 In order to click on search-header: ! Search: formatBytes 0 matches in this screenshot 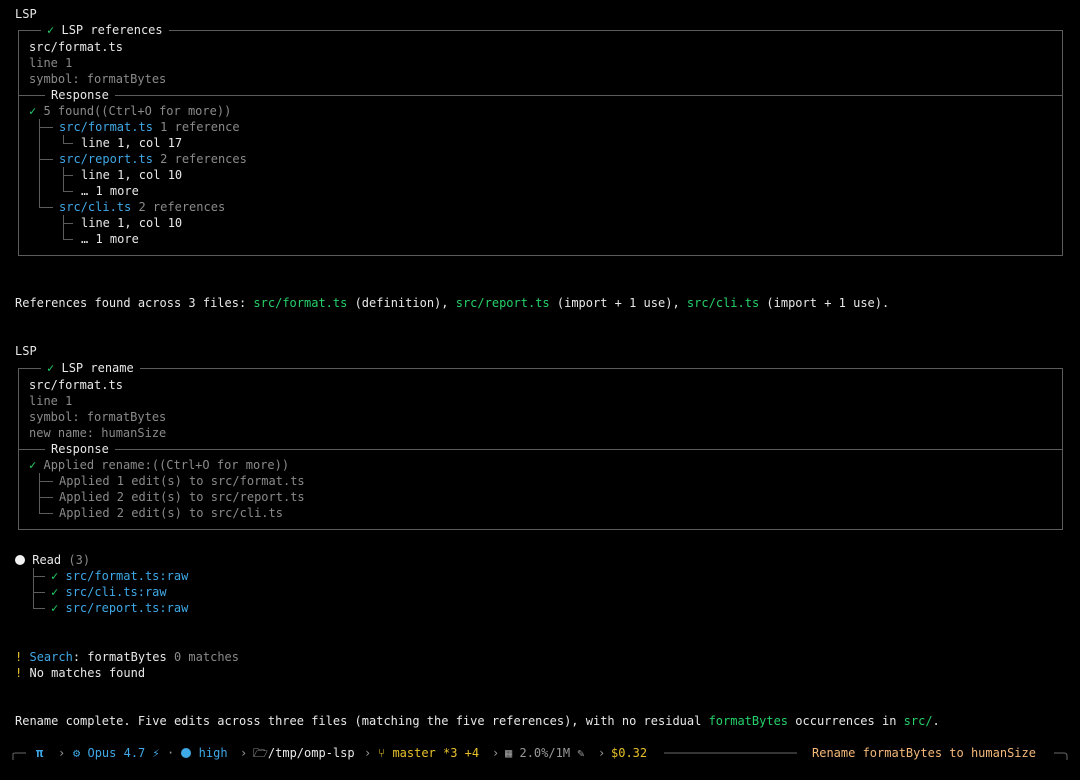, I will do `click(127, 657)`.